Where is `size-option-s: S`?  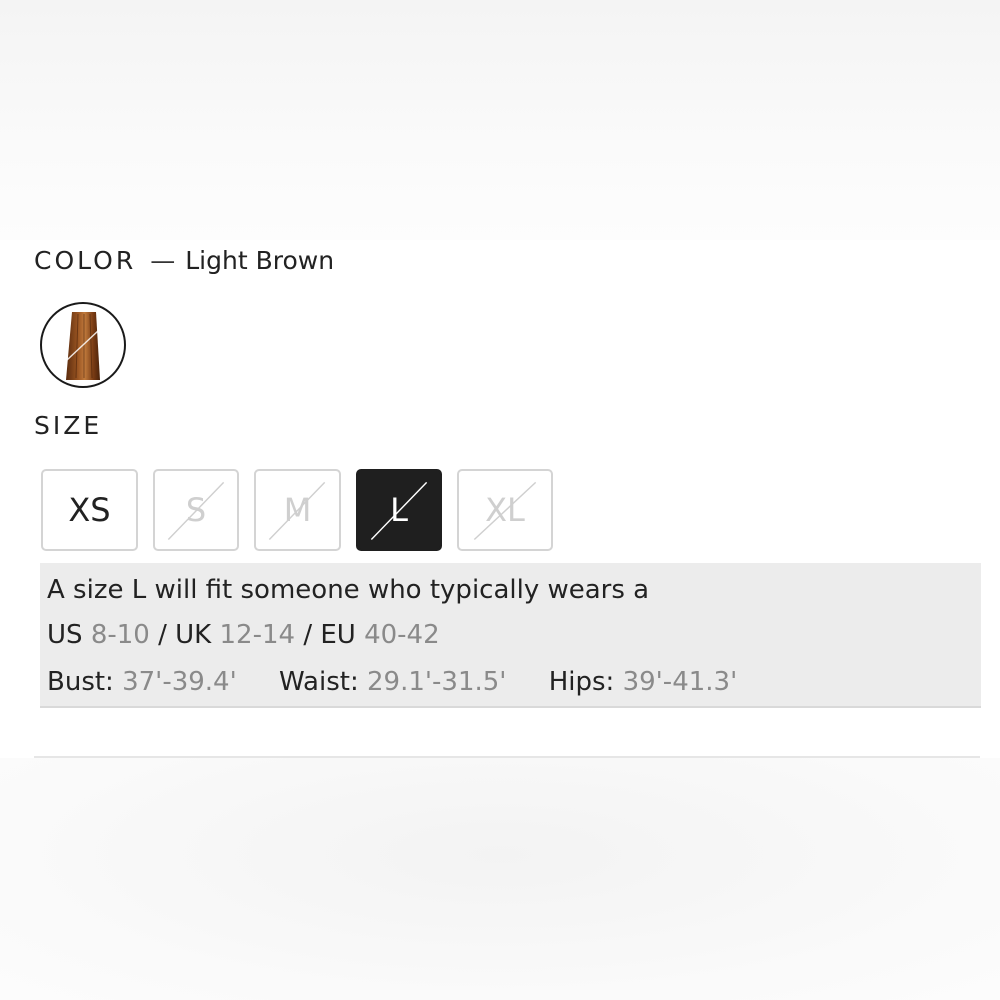
size-option-s: S is located at coordinates (196, 510).